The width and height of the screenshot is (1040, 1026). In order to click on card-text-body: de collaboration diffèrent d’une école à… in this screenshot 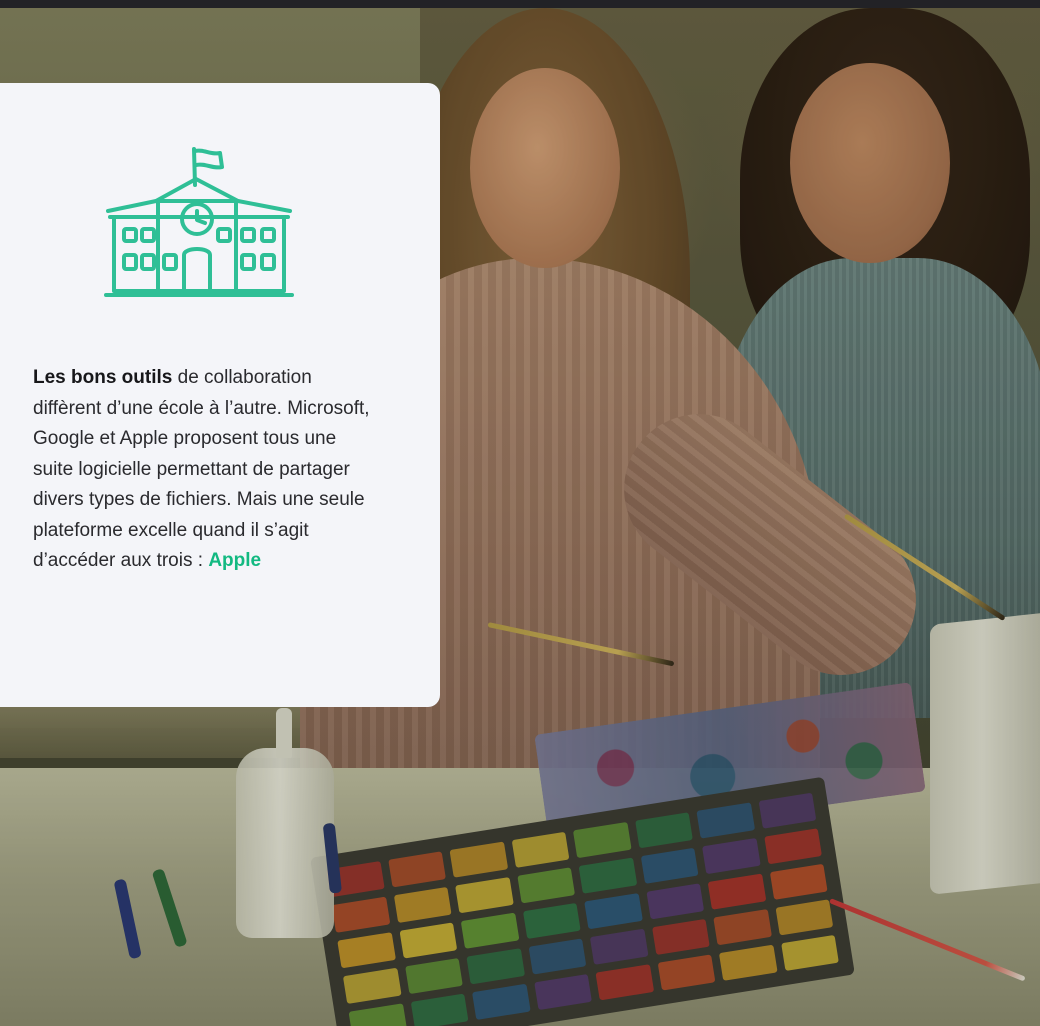, I will do `click(201, 469)`.